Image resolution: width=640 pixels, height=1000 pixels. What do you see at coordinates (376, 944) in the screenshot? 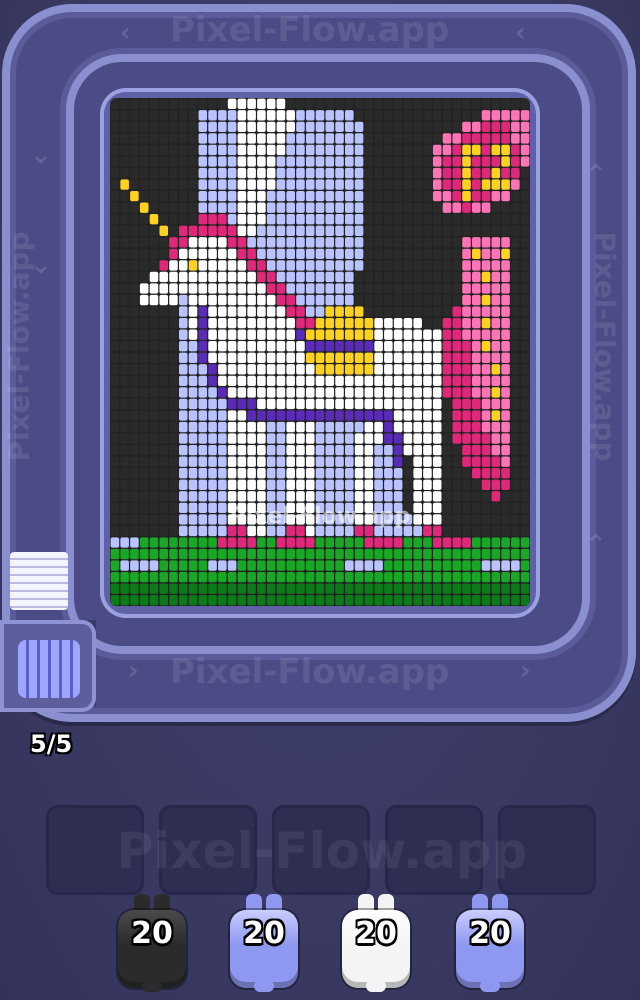
I see `shooter-white: 20` at bounding box center [376, 944].